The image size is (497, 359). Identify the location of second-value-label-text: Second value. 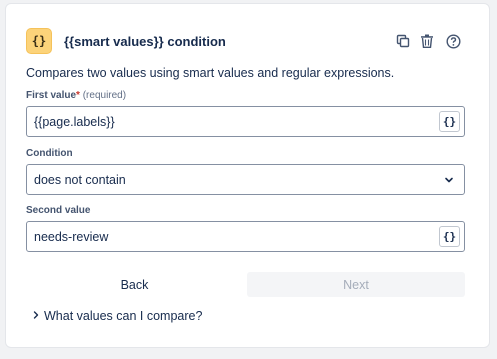
(58, 210).